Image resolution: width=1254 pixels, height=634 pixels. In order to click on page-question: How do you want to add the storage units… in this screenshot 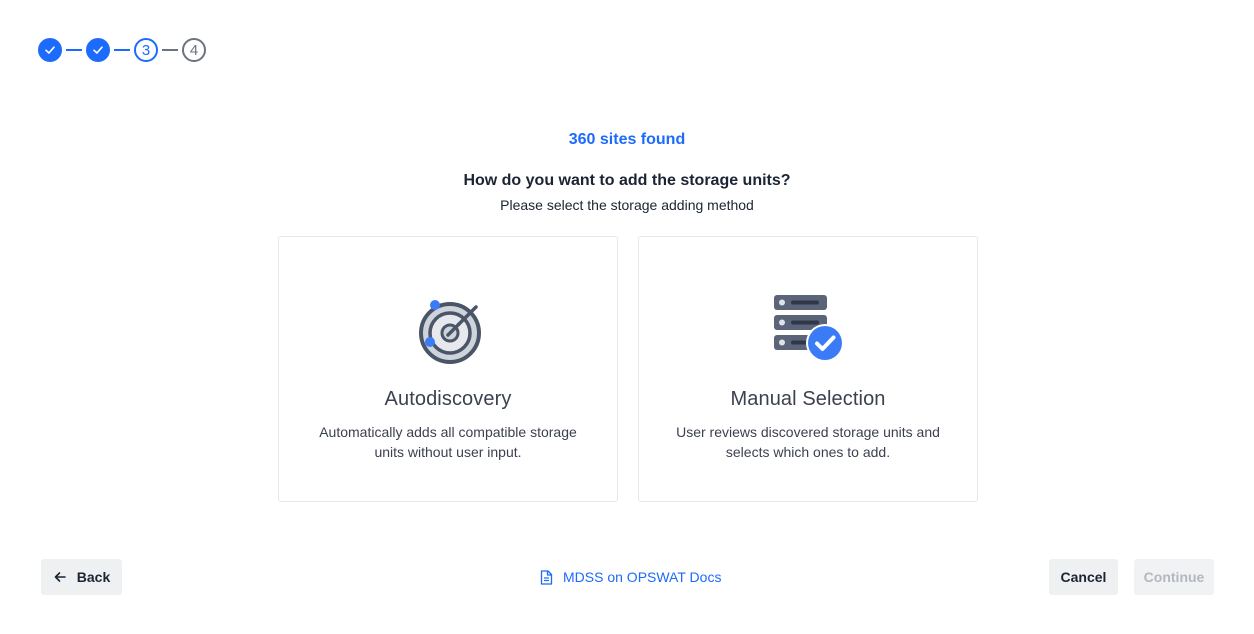, I will do `click(627, 180)`.